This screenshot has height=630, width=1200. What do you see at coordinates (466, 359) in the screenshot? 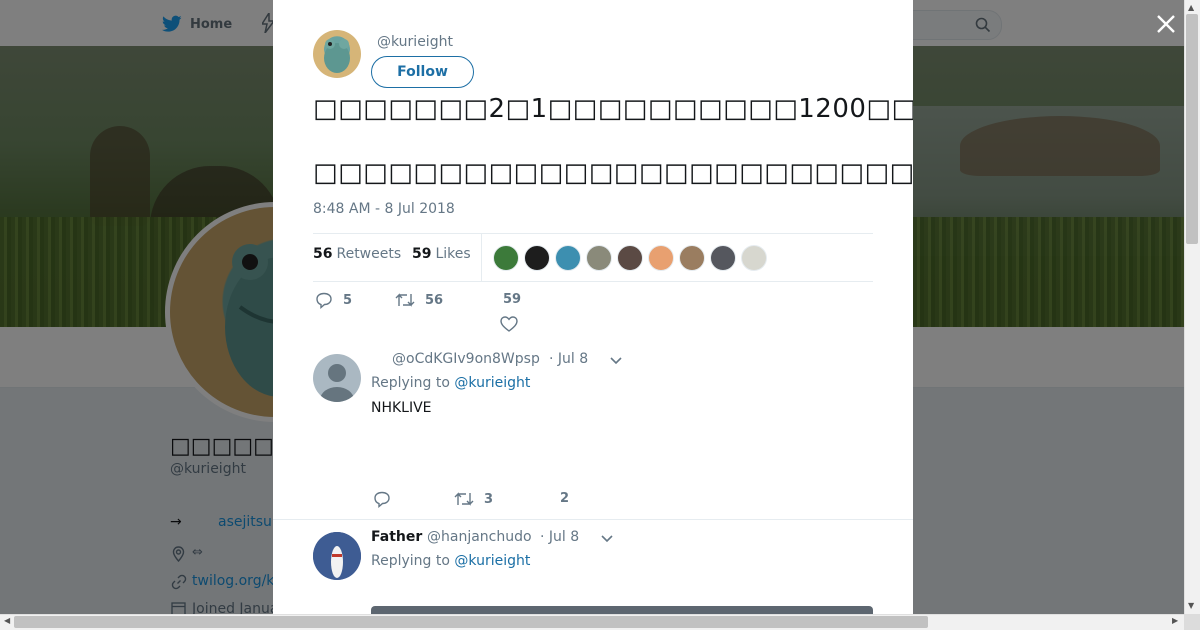
I see `reply-handle: @oCdKGIv9on8Wpsp` at bounding box center [466, 359].